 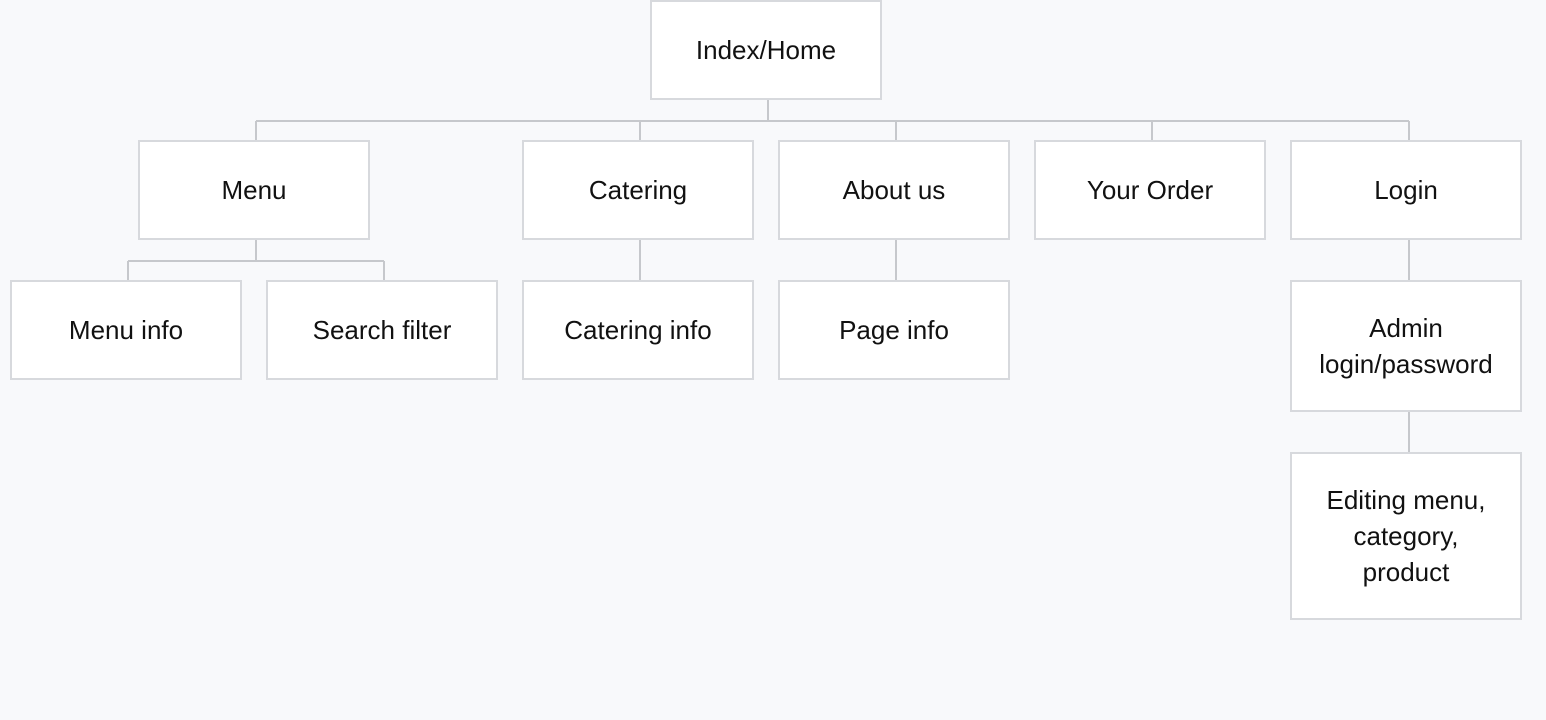 I want to click on node-label: Index/Home, so click(x=766, y=50).